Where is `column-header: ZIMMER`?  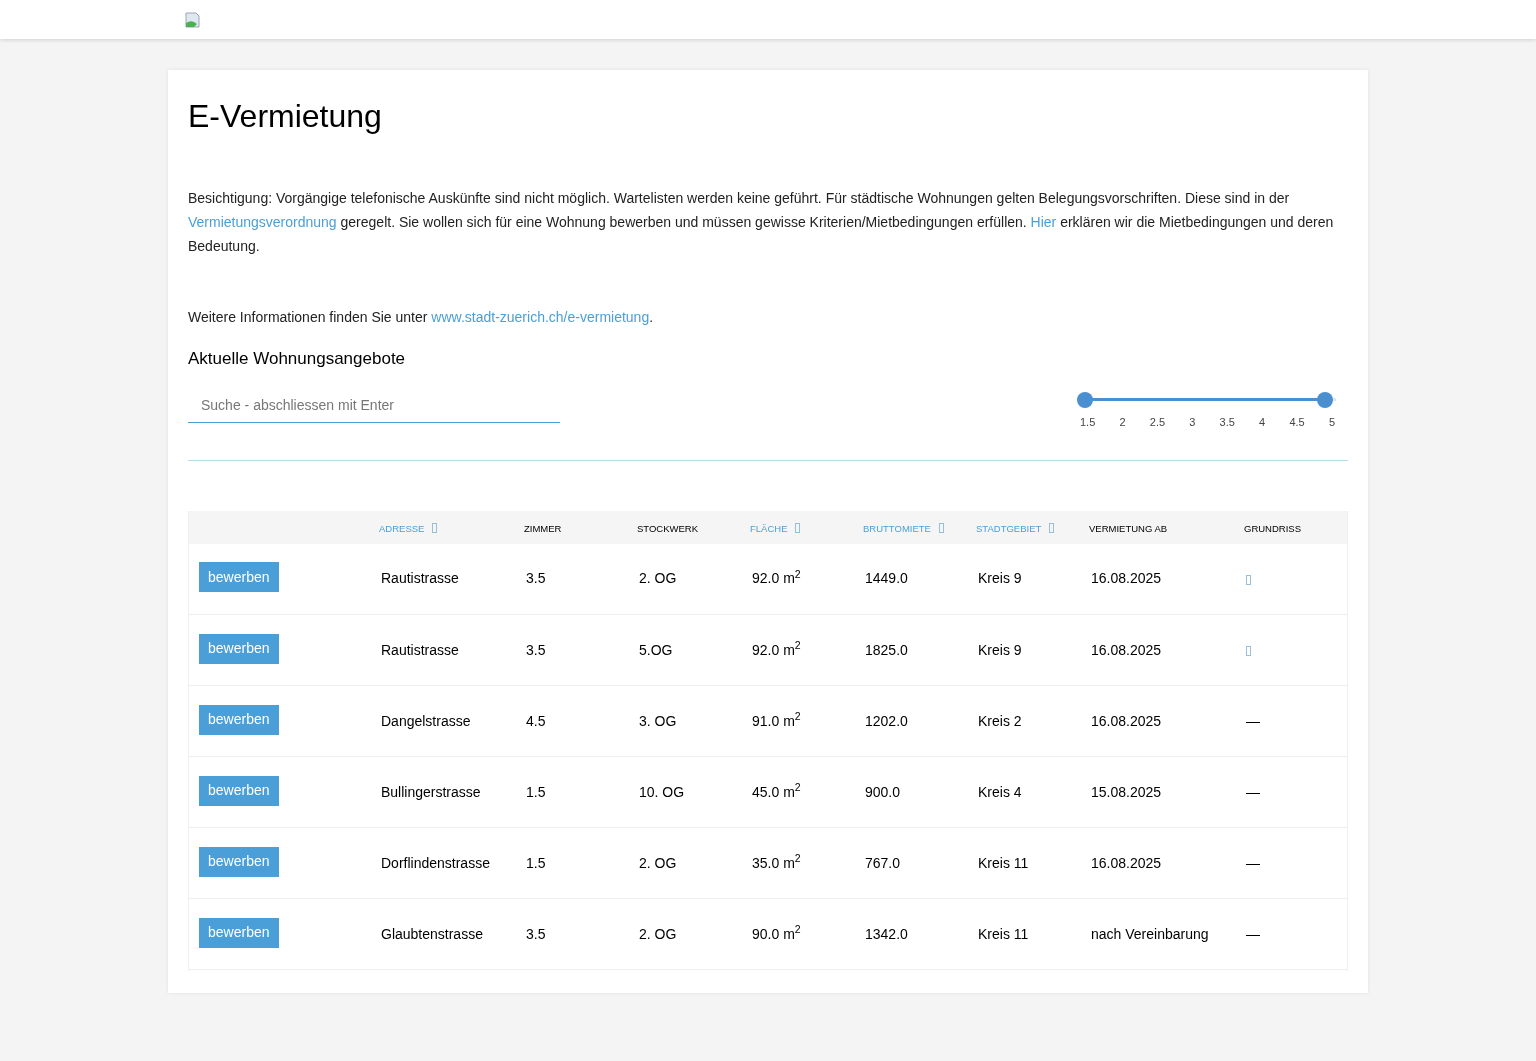
column-header: ZIMMER is located at coordinates (543, 528).